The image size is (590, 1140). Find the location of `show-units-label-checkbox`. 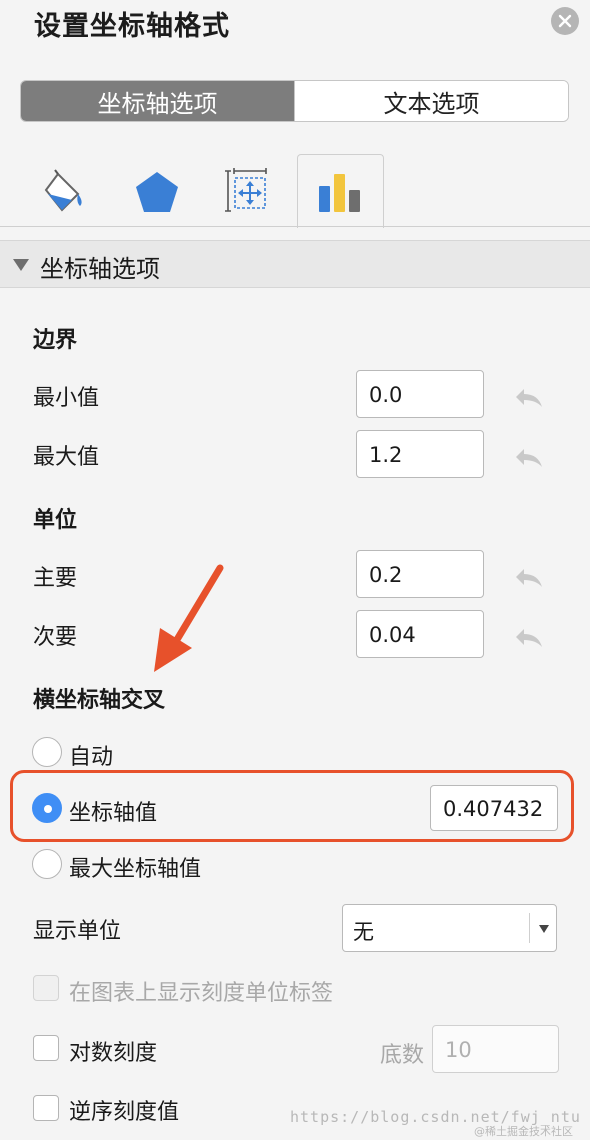

show-units-label-checkbox is located at coordinates (46, 988).